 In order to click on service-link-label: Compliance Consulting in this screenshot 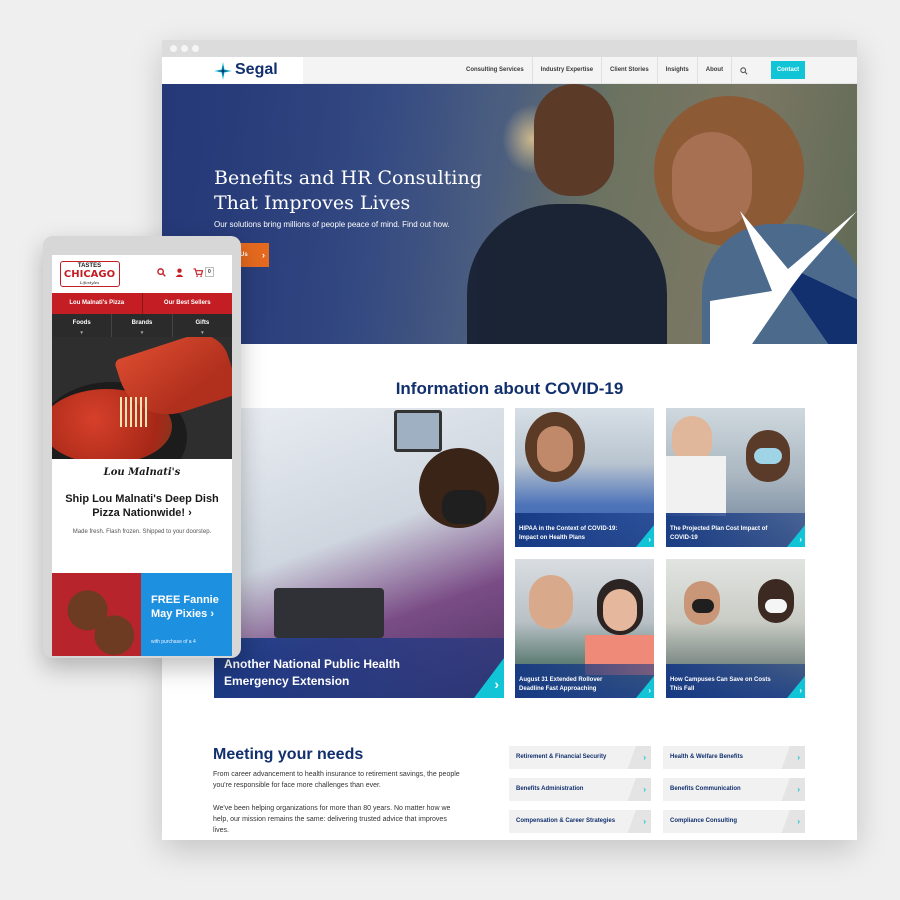, I will do `click(704, 821)`.